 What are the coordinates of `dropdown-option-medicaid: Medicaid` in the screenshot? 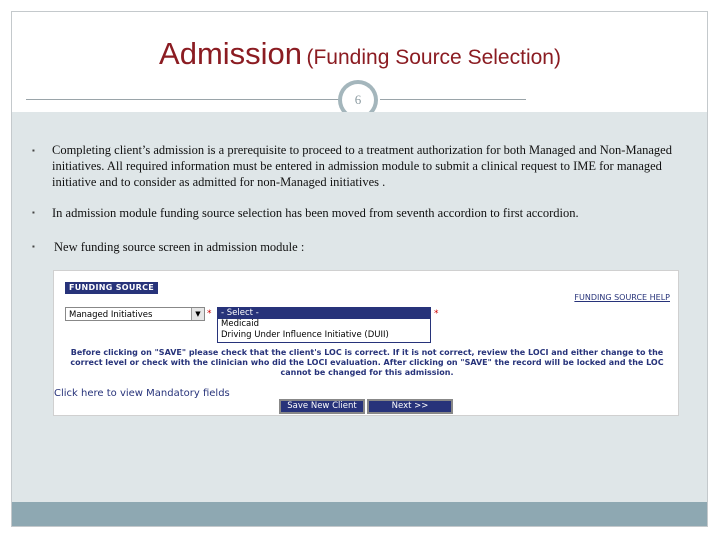 It's located at (324, 324).